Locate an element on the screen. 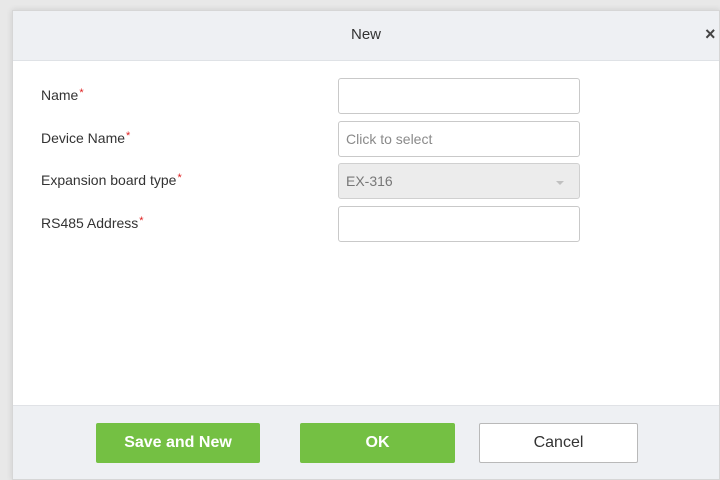  rs485-address-label: RS485 Address* is located at coordinates (92, 223).